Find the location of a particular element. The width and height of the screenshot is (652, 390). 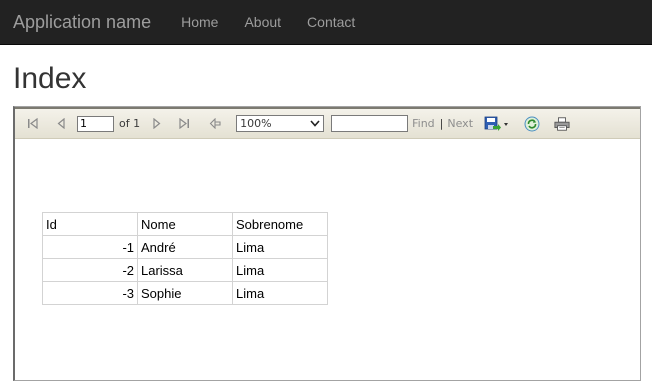

find-text-input is located at coordinates (370, 123).